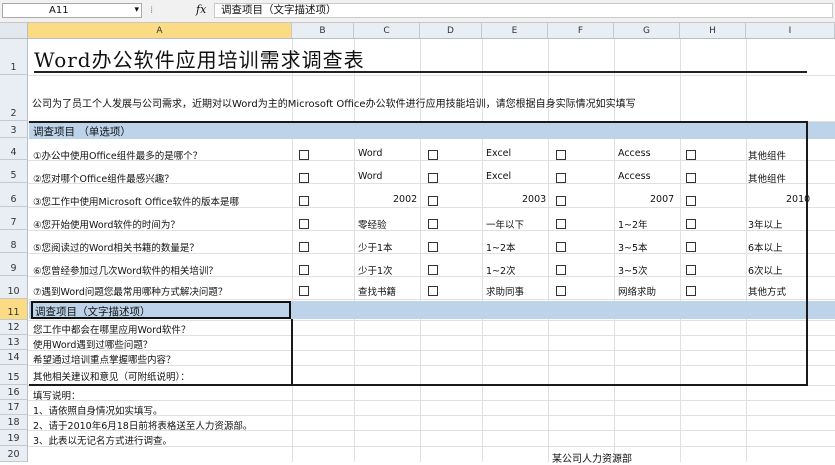 This screenshot has height=465, width=835. I want to click on row-header-15: 15, so click(14, 375).